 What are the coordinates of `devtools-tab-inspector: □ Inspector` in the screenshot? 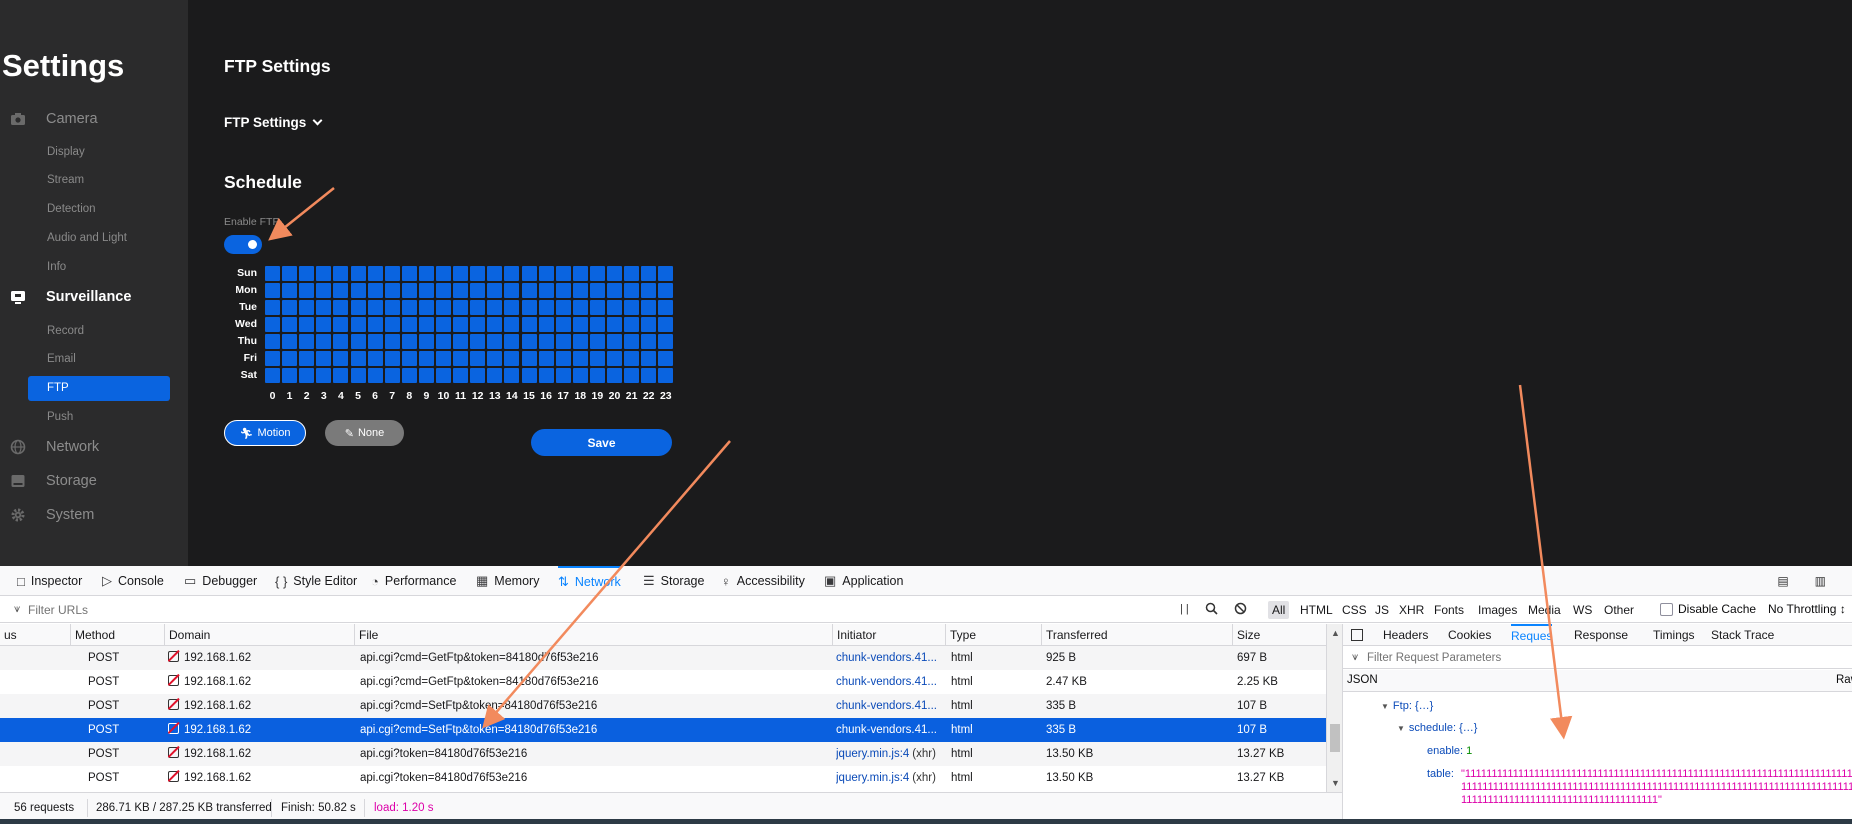 It's located at (49, 581).